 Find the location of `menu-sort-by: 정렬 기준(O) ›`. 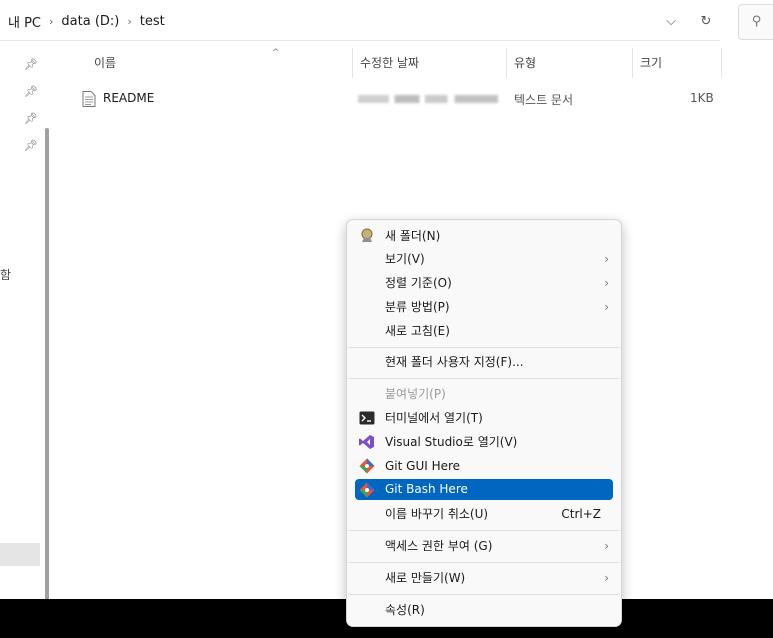

menu-sort-by: 정렬 기준(O) › is located at coordinates (484, 283).